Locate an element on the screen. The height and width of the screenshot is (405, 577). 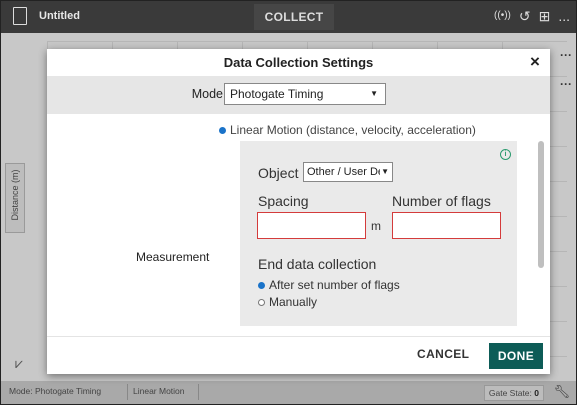
graph-icon: ⩗ is located at coordinates (19, 363).